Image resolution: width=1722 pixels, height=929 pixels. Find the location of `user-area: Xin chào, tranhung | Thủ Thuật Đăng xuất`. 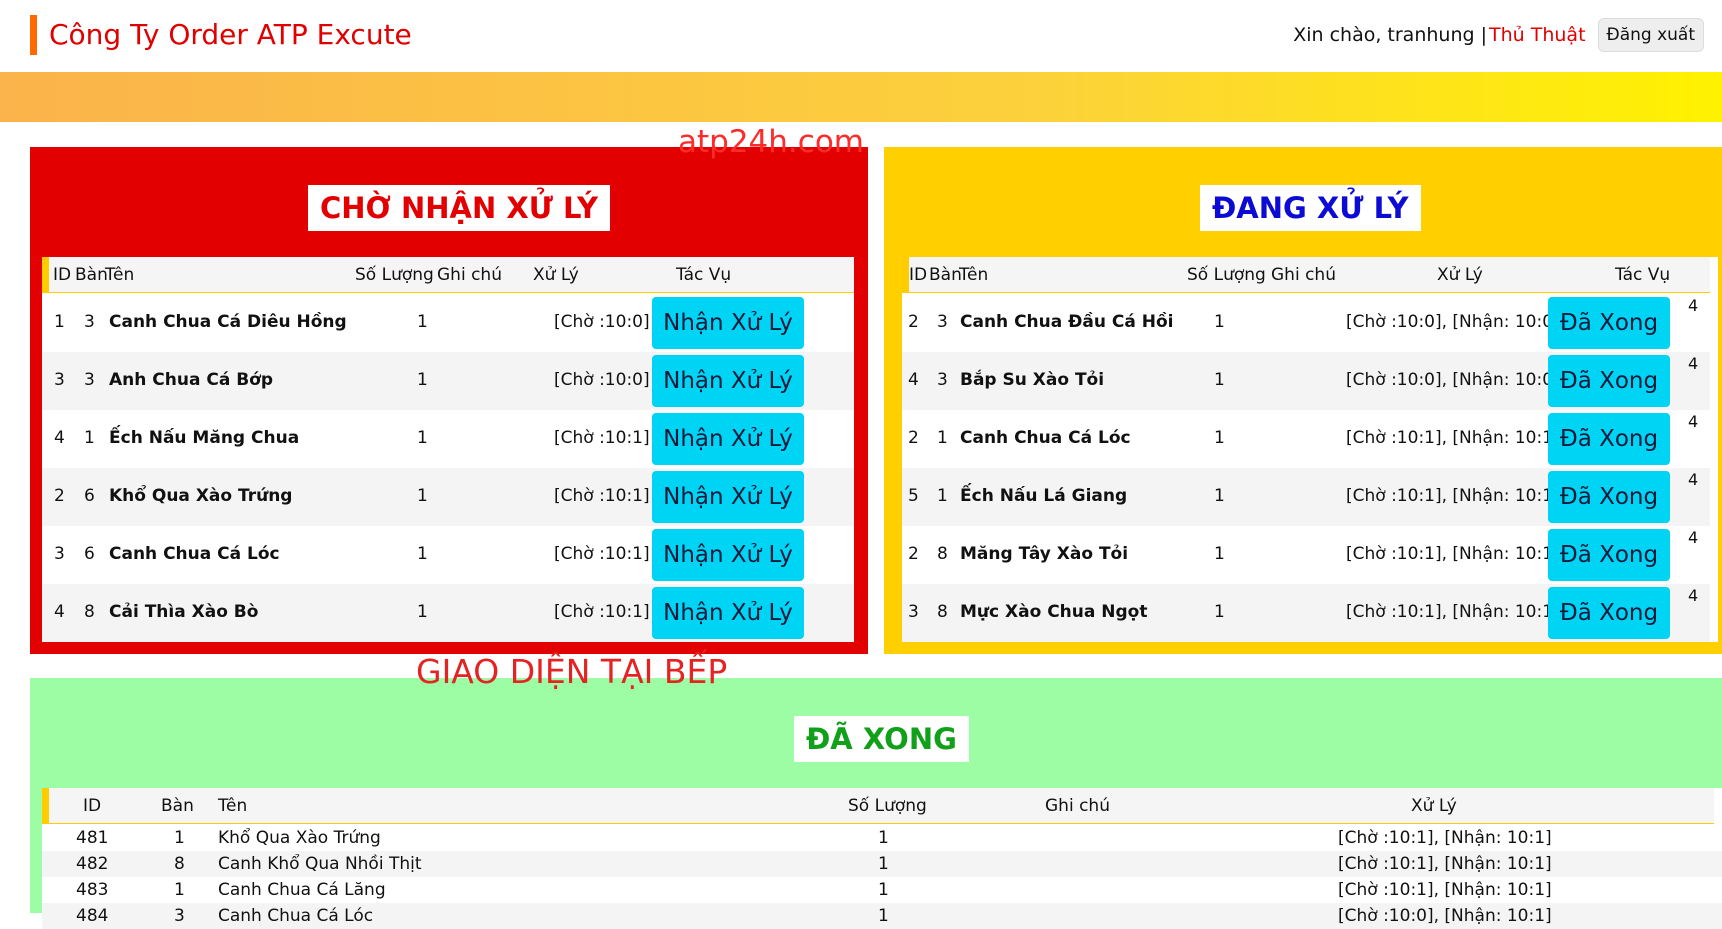

user-area: Xin chào, tranhung | Thủ Thuật Đăng xuất is located at coordinates (1498, 35).